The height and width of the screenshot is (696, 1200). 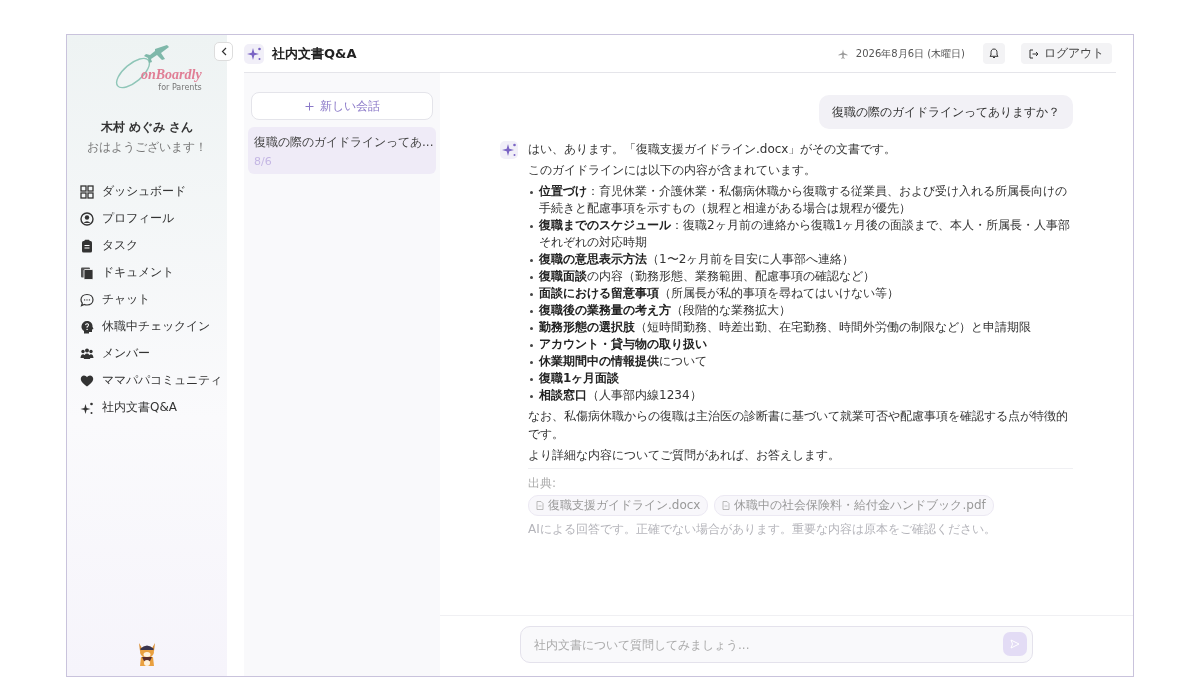 What do you see at coordinates (128, 407) in the screenshot?
I see `nav-item: 社内文書Q&A` at bounding box center [128, 407].